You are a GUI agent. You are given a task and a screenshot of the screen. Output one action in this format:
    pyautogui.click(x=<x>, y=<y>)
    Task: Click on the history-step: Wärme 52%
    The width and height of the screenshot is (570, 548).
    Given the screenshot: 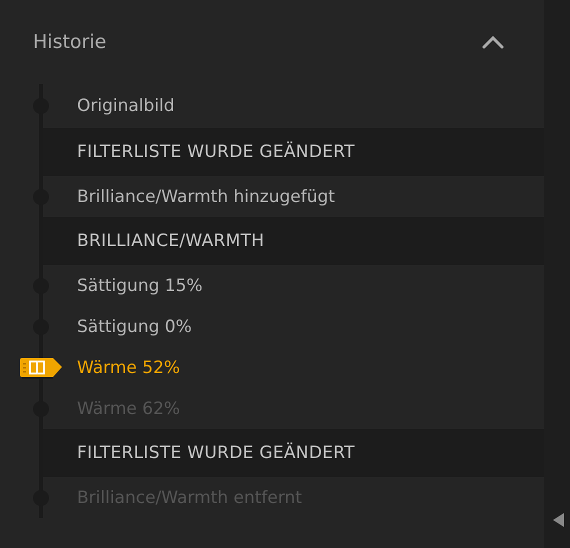 What is the action you would take?
    pyautogui.click(x=304, y=367)
    